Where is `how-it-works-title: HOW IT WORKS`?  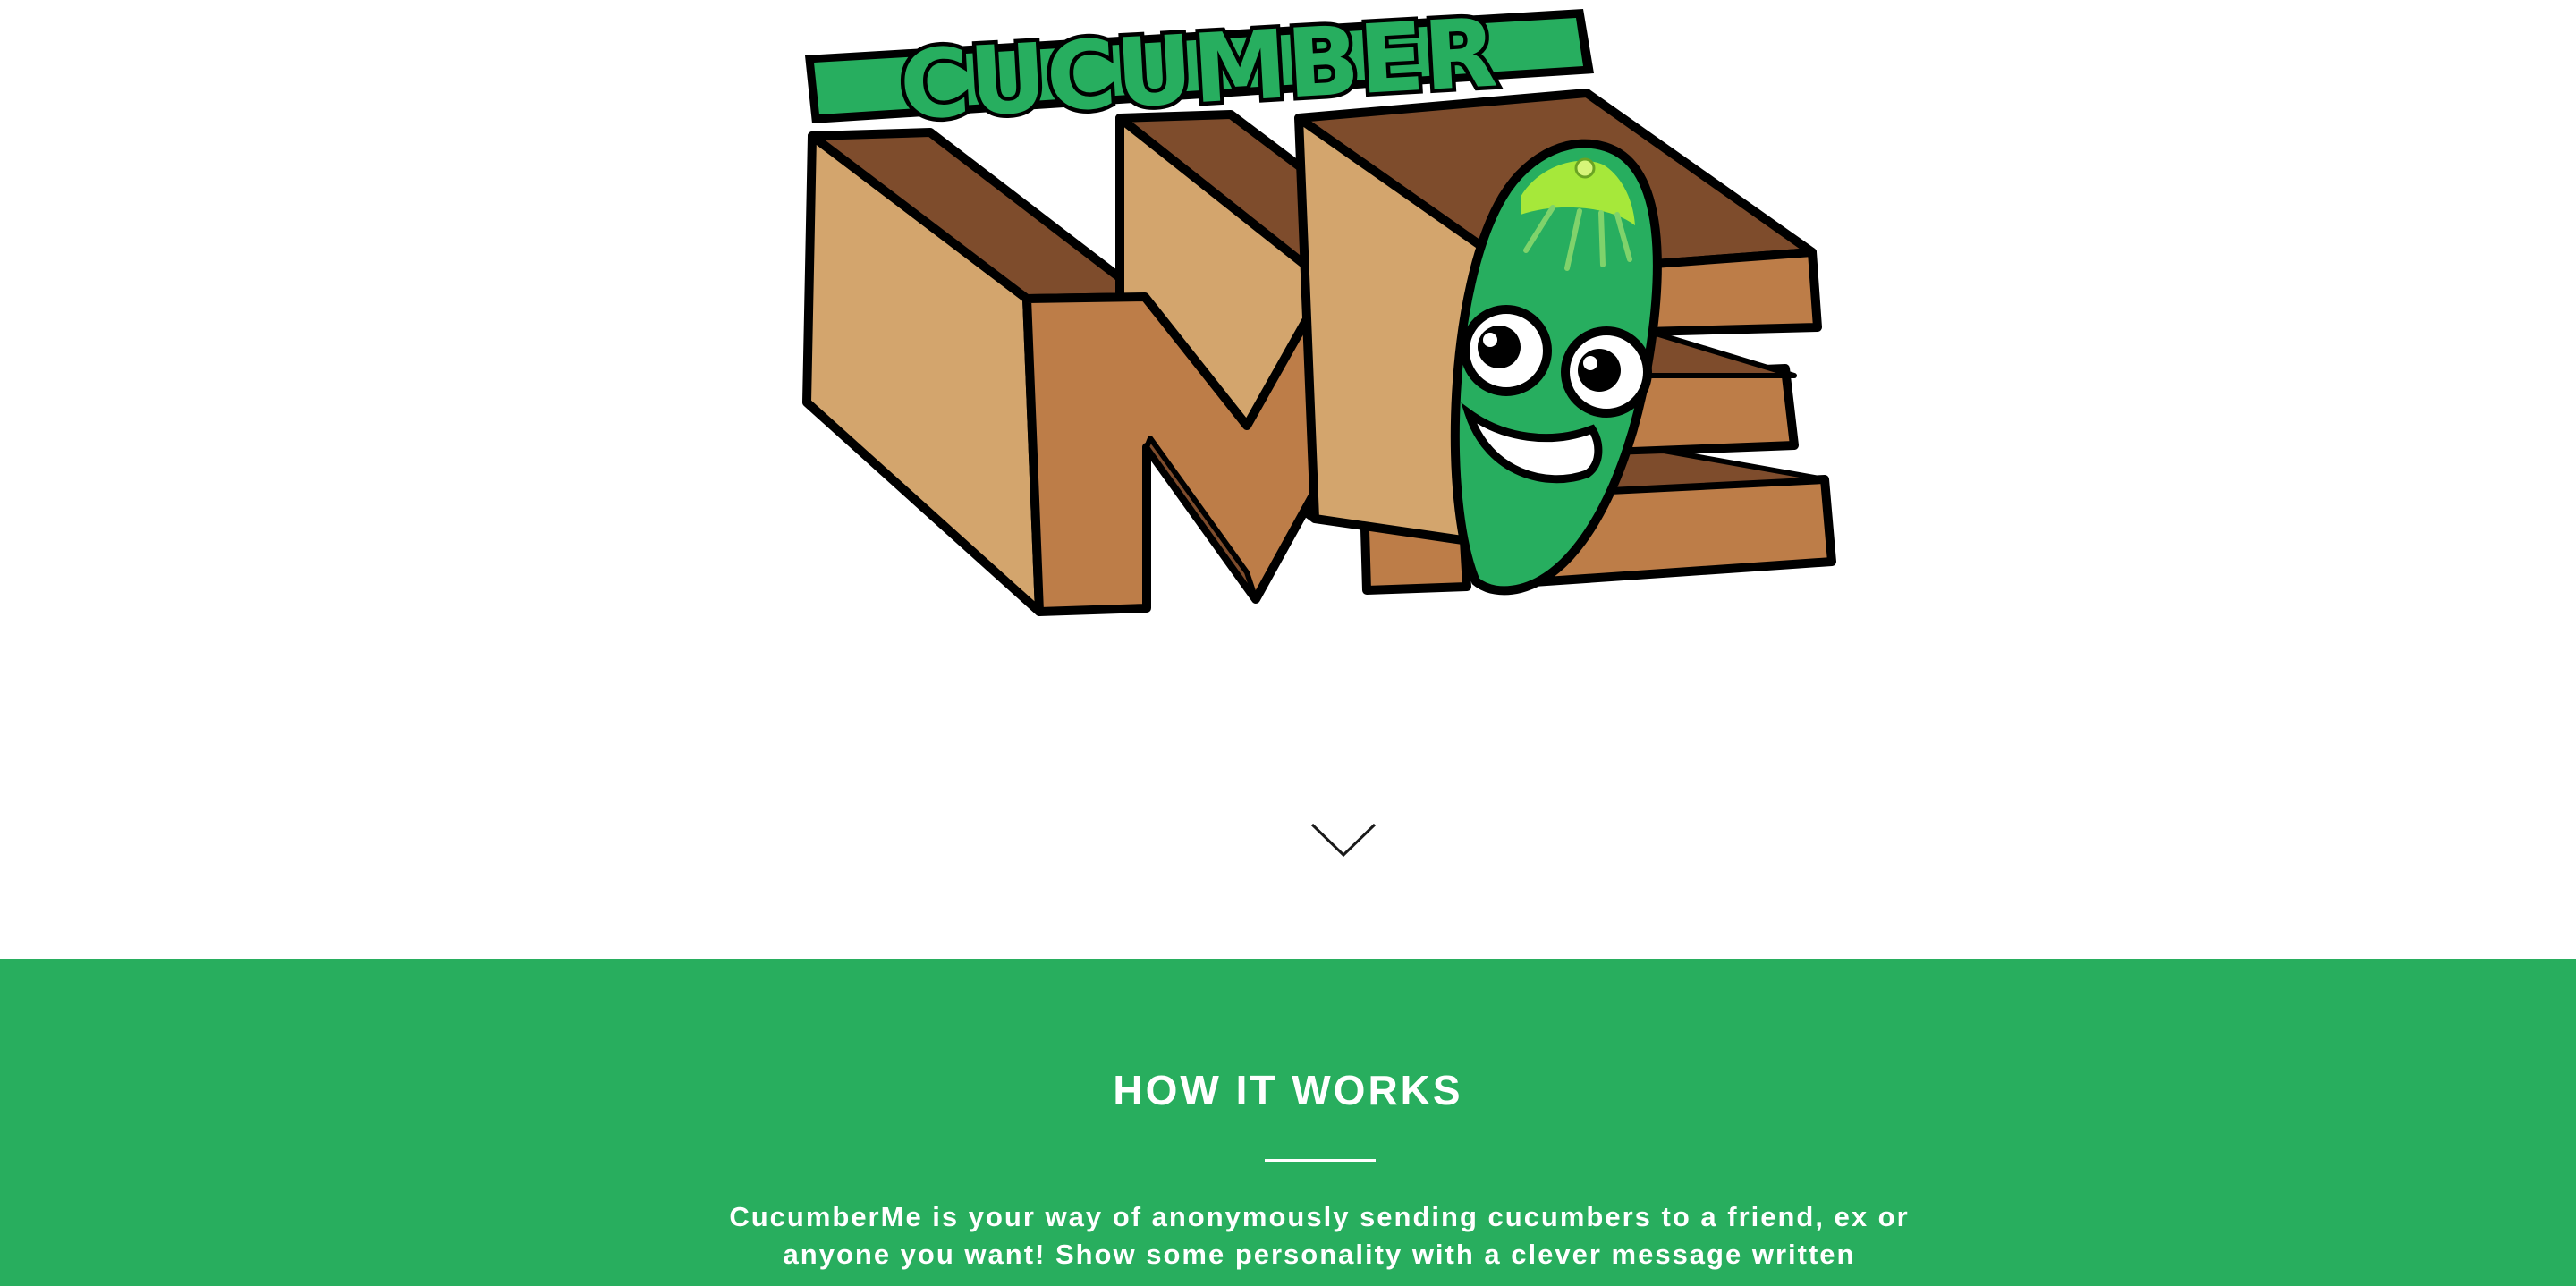 how-it-works-title: HOW IT WORKS is located at coordinates (1288, 1090).